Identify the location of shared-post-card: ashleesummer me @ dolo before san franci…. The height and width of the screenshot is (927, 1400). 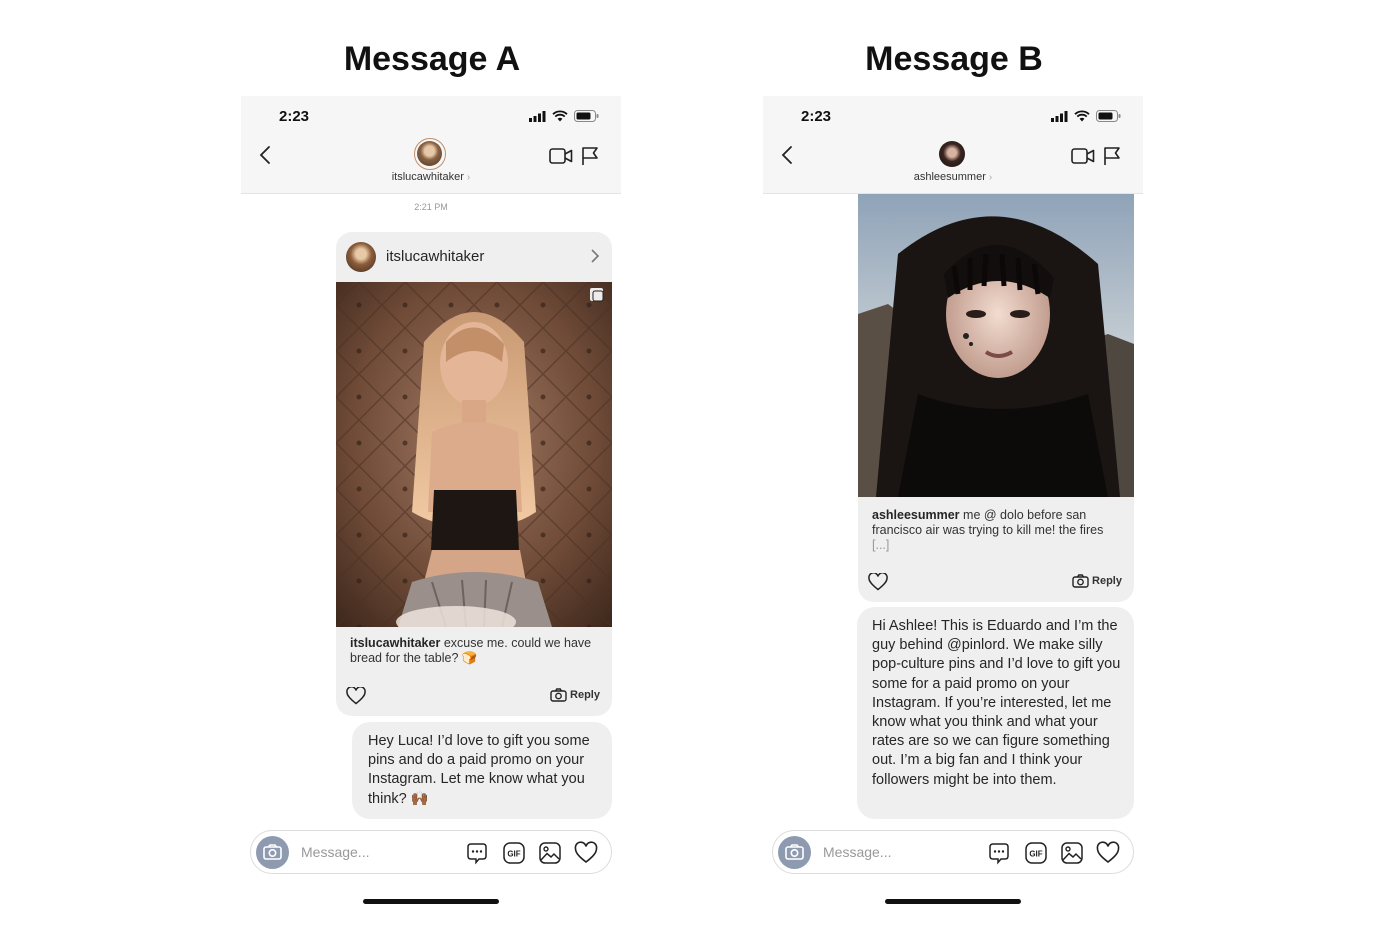
(996, 398).